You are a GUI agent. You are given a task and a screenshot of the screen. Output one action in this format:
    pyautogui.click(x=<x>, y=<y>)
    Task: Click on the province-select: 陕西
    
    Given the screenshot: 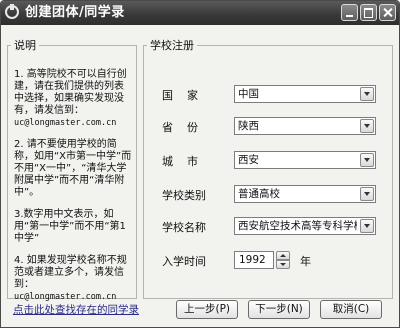 What is the action you would take?
    pyautogui.click(x=305, y=126)
    